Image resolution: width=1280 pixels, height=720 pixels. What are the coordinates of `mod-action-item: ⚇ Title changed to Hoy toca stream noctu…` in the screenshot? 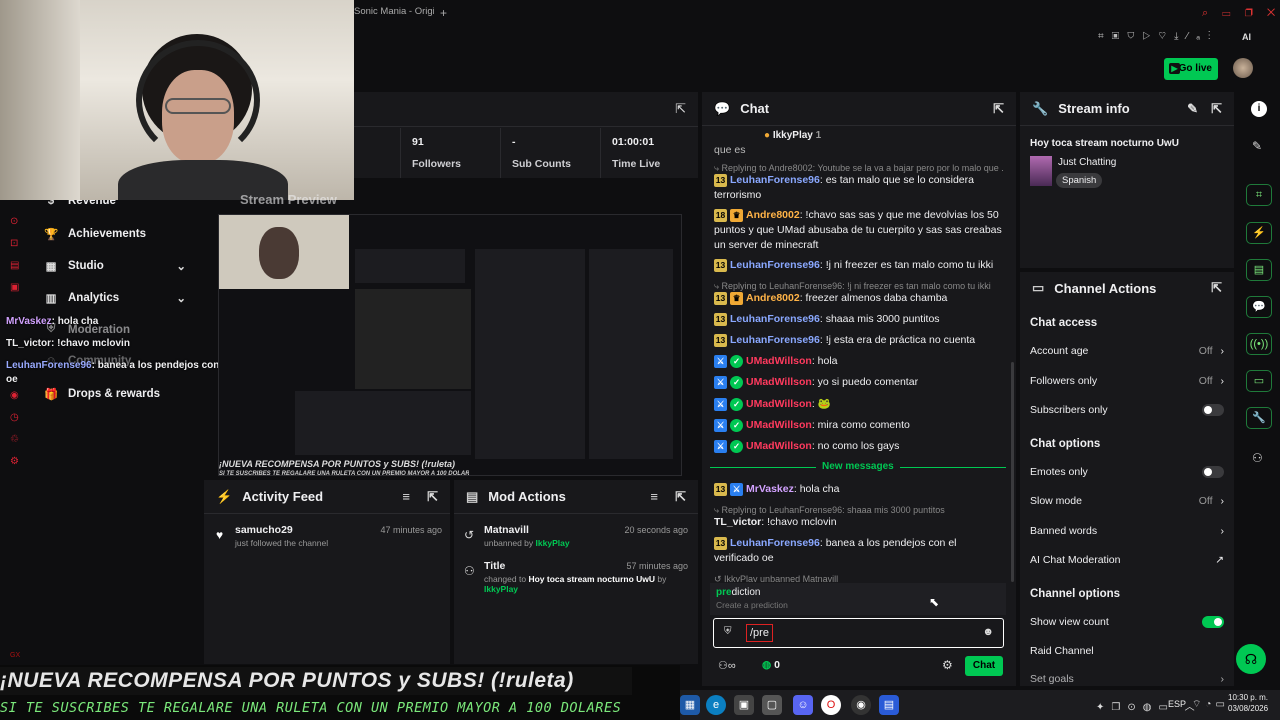 It's located at (576, 577).